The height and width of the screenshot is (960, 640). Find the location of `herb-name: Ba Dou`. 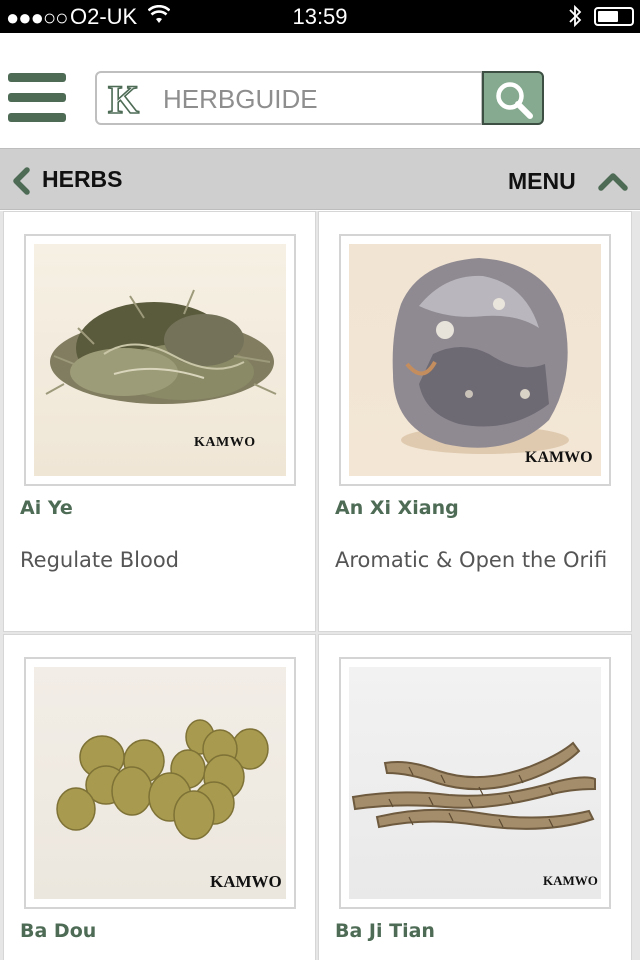

herb-name: Ba Dou is located at coordinates (58, 931).